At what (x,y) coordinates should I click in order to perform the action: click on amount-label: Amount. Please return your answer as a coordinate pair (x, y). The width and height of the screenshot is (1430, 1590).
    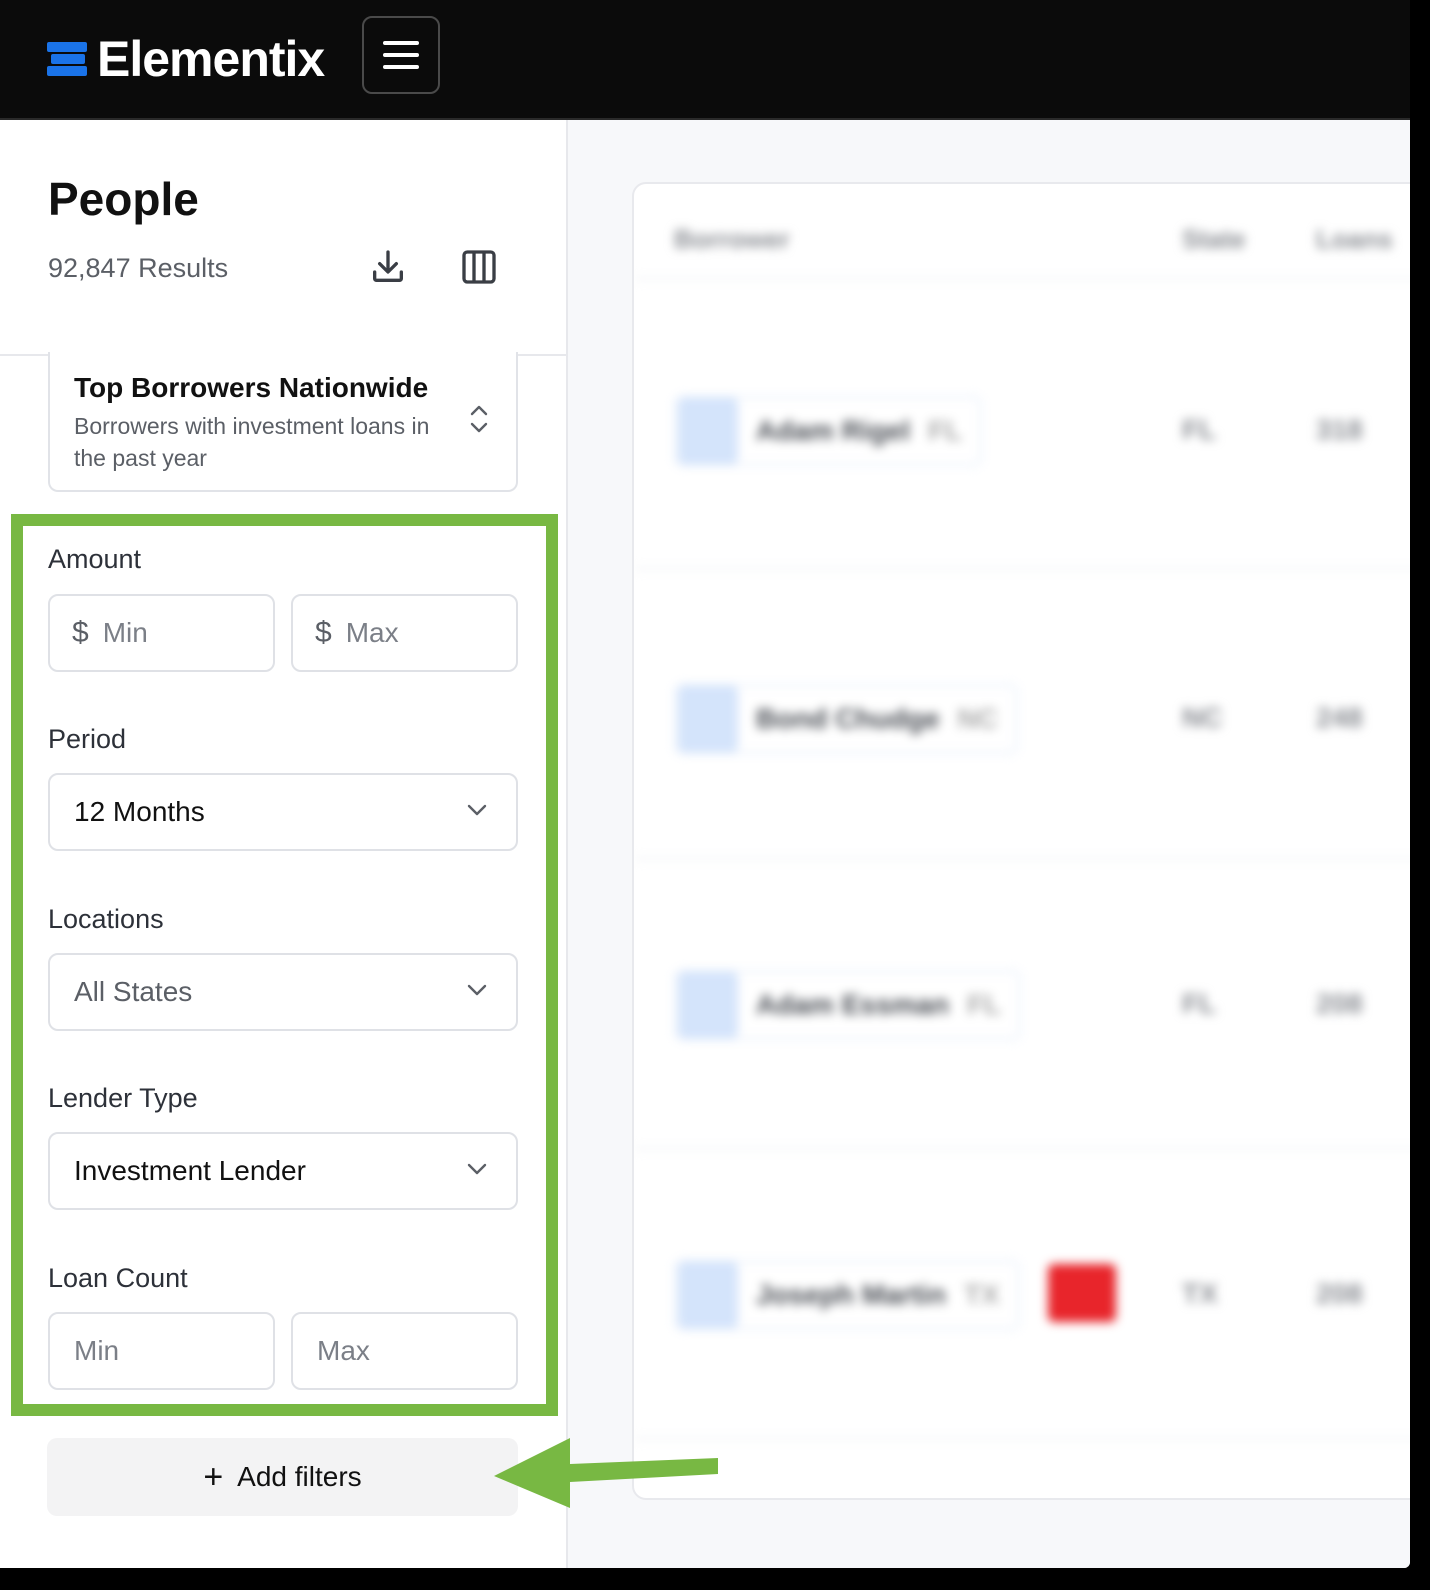
    Looking at the image, I should click on (95, 559).